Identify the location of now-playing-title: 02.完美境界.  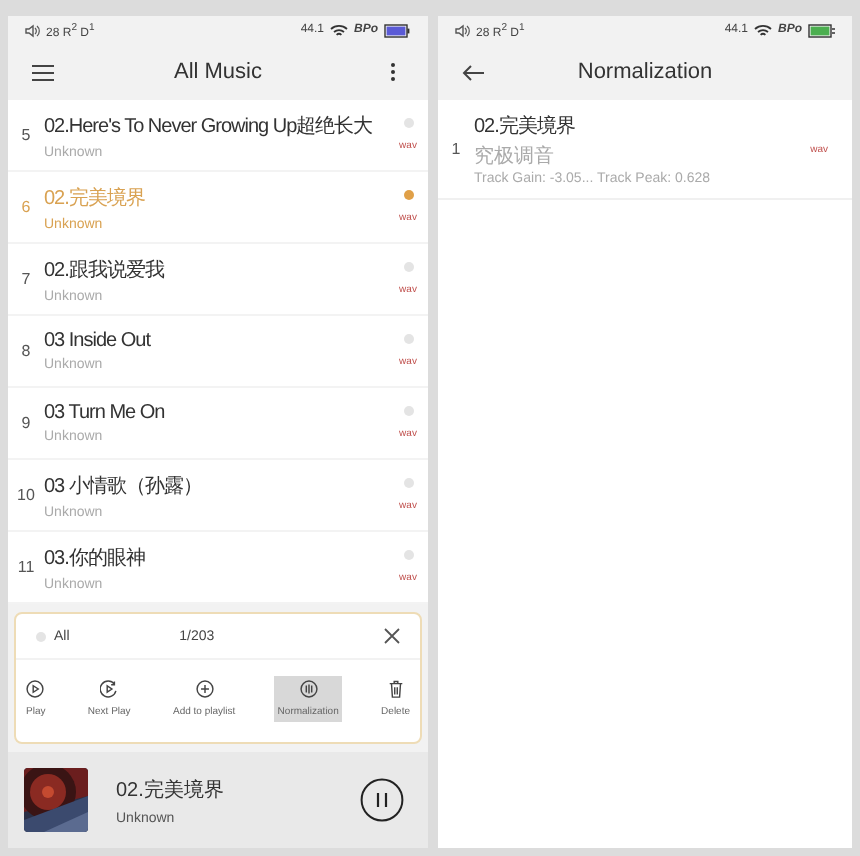
(170, 790).